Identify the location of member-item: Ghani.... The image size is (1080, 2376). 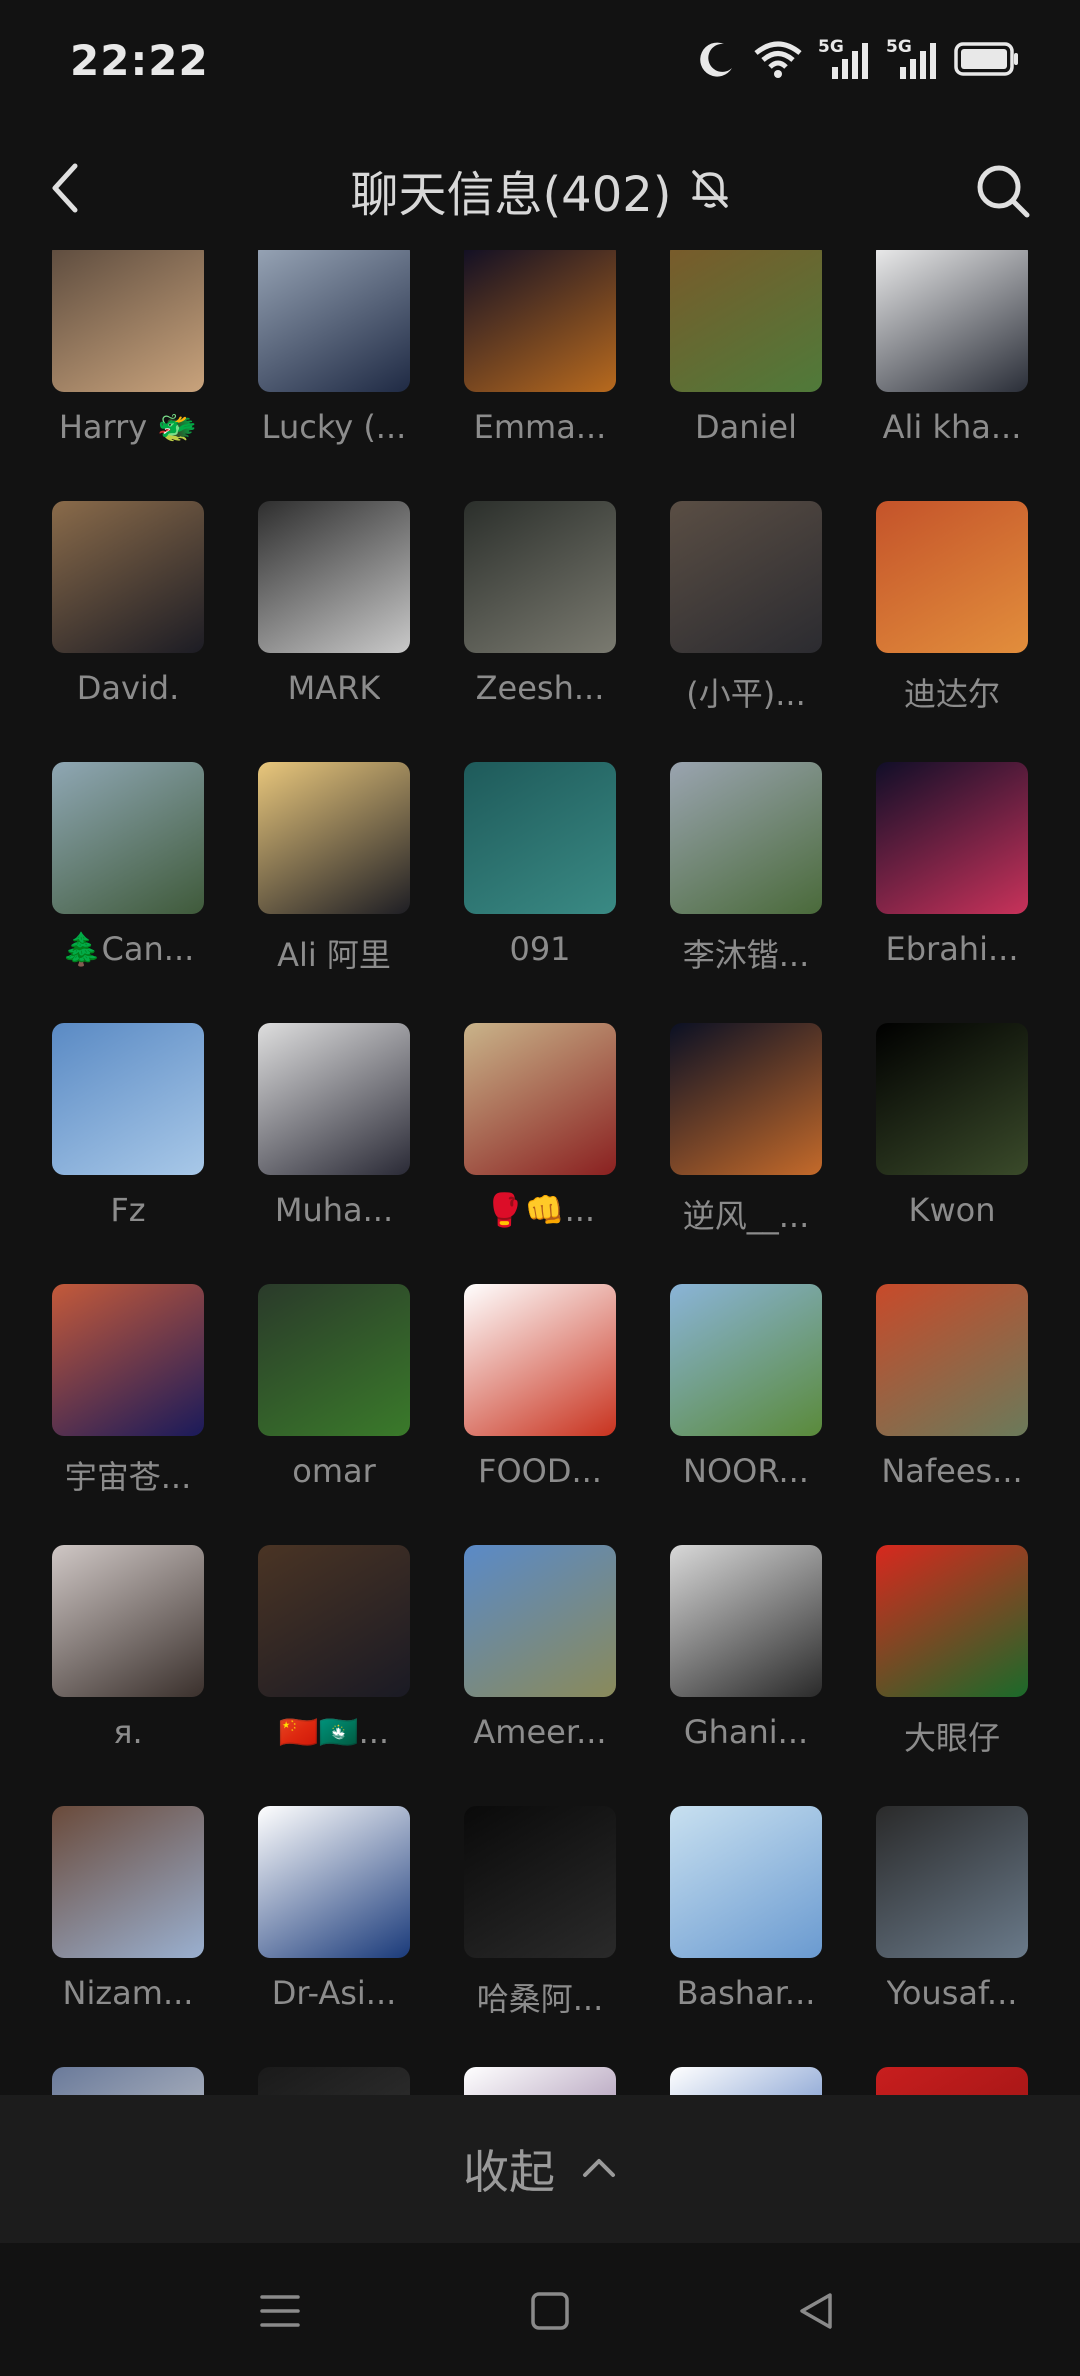
(746, 1675).